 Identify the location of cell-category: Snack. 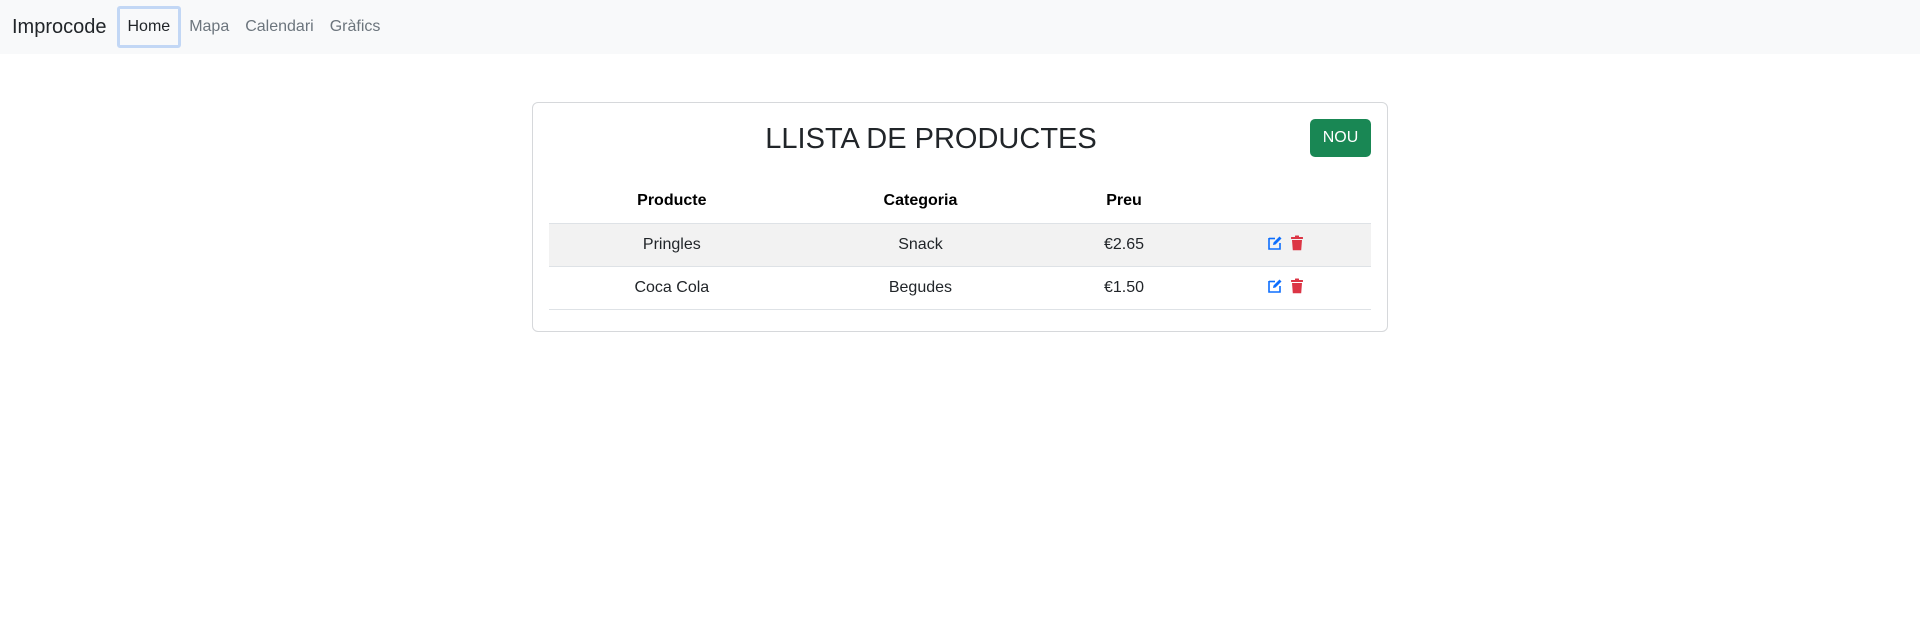
(920, 245).